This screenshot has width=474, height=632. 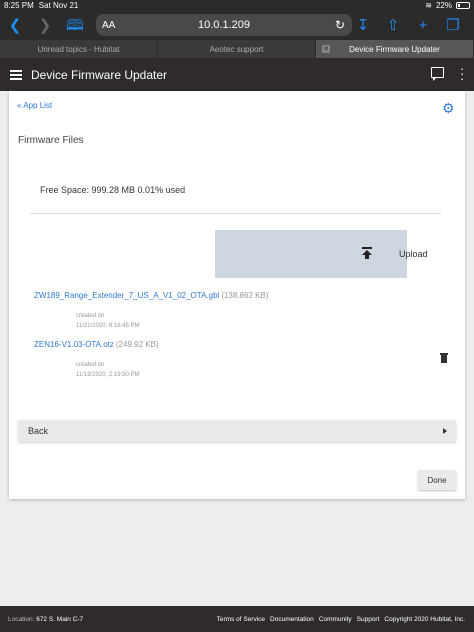 What do you see at coordinates (137, 344) in the screenshot?
I see `file-size: (249.92 KB)` at bounding box center [137, 344].